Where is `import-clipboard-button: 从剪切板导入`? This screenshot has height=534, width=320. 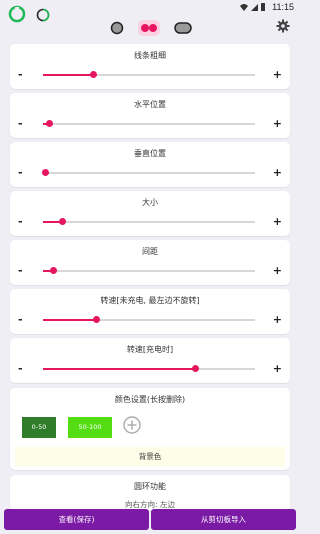 import-clipboard-button: 从剪切板导入 is located at coordinates (223, 519).